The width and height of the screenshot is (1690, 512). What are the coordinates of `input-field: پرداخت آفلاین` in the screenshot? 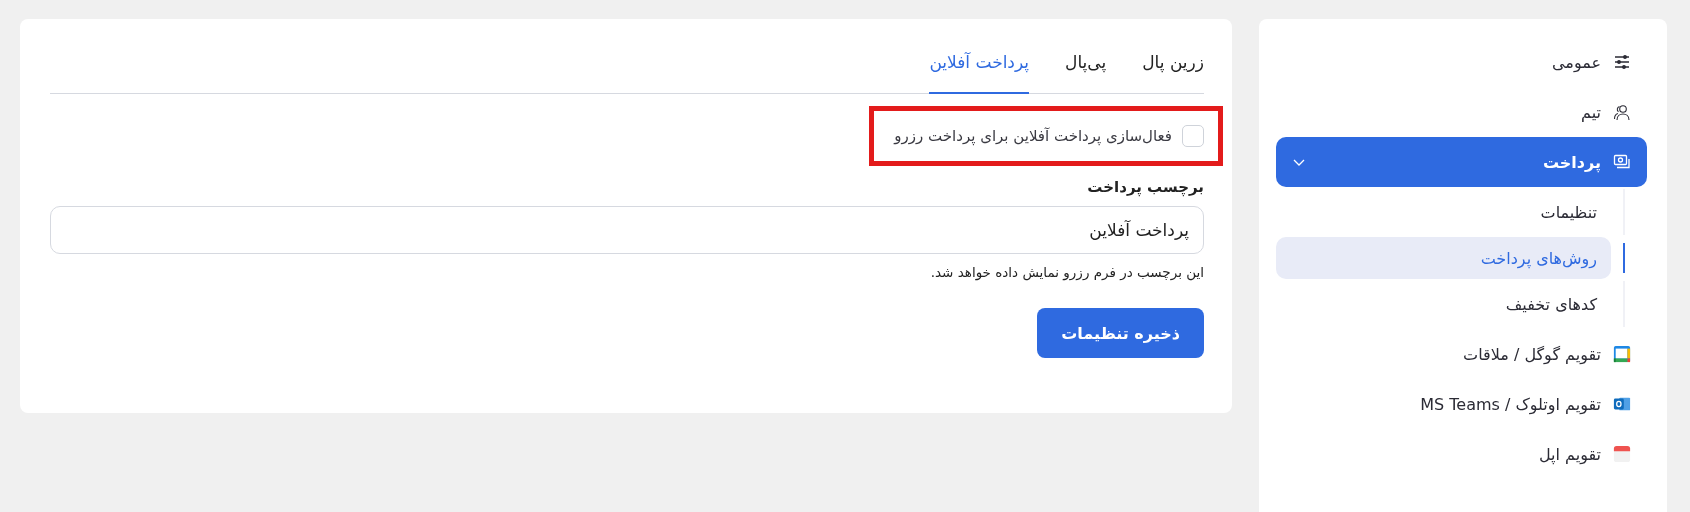 It's located at (627, 230).